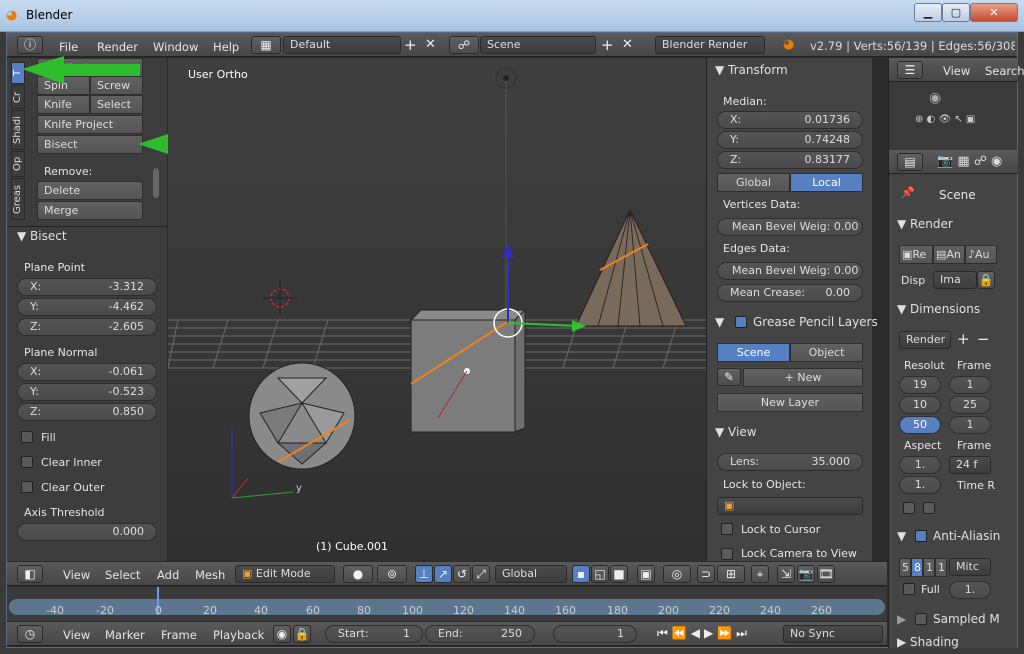  I want to click on aa-samples-5: 5, so click(905, 567).